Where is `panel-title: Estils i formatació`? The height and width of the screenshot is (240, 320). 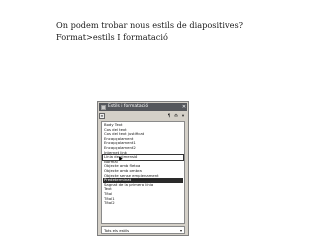 panel-title: Estils i formatació is located at coordinates (128, 106).